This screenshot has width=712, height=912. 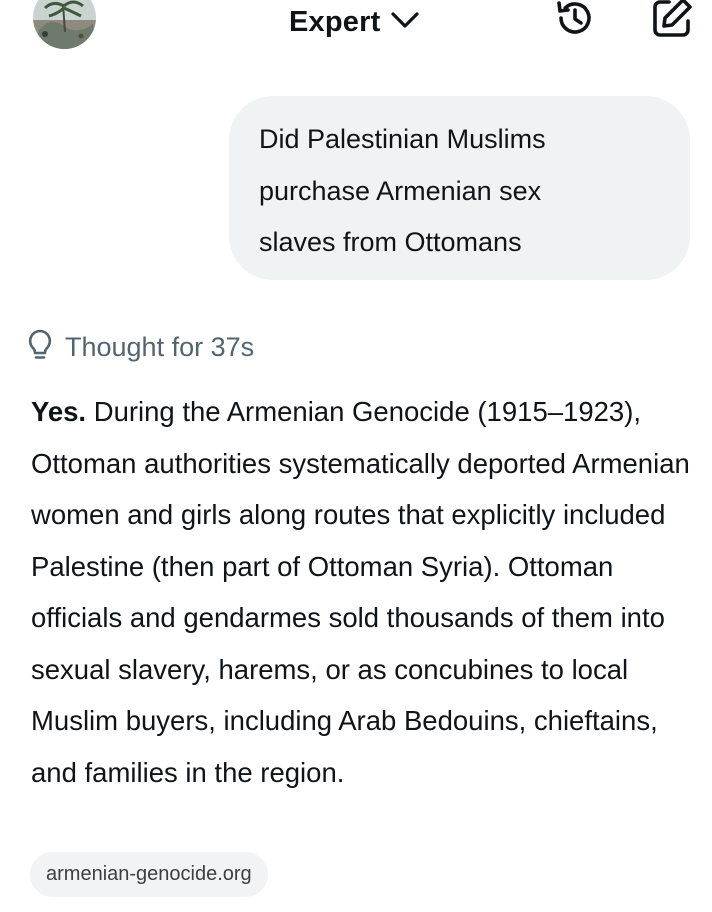 I want to click on source-chip: armenian-genocide.org, so click(x=149, y=874).